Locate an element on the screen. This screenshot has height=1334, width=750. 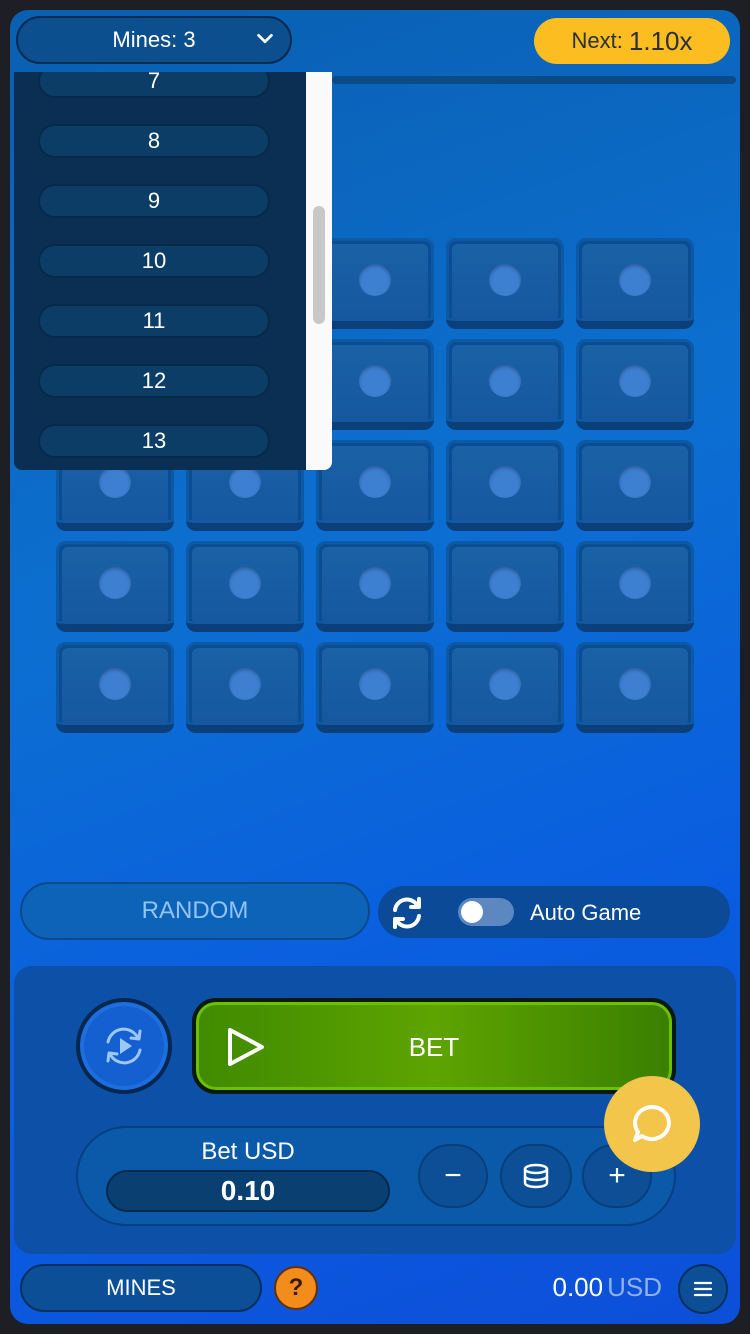
random-button: RANDOM is located at coordinates (195, 911).